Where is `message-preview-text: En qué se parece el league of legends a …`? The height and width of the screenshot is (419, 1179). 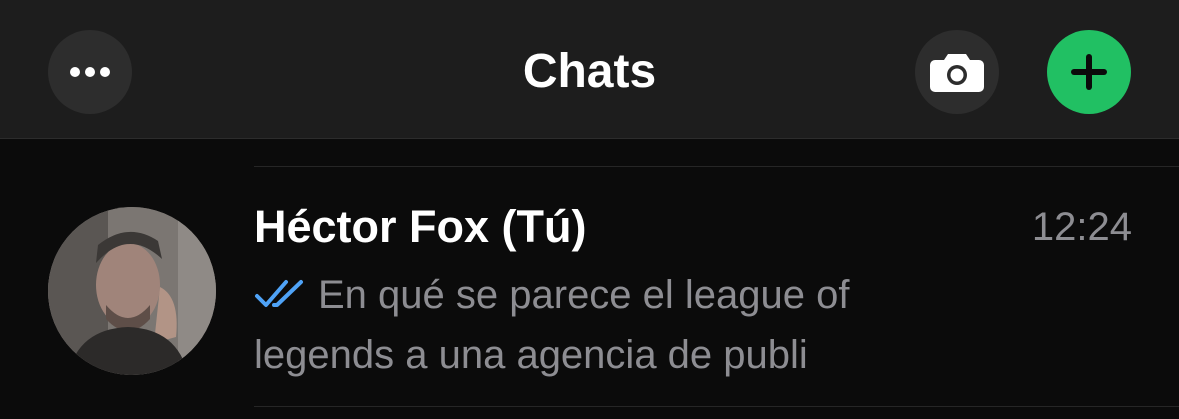 message-preview-text: En qué se parece el league of legends a … is located at coordinates (552, 325).